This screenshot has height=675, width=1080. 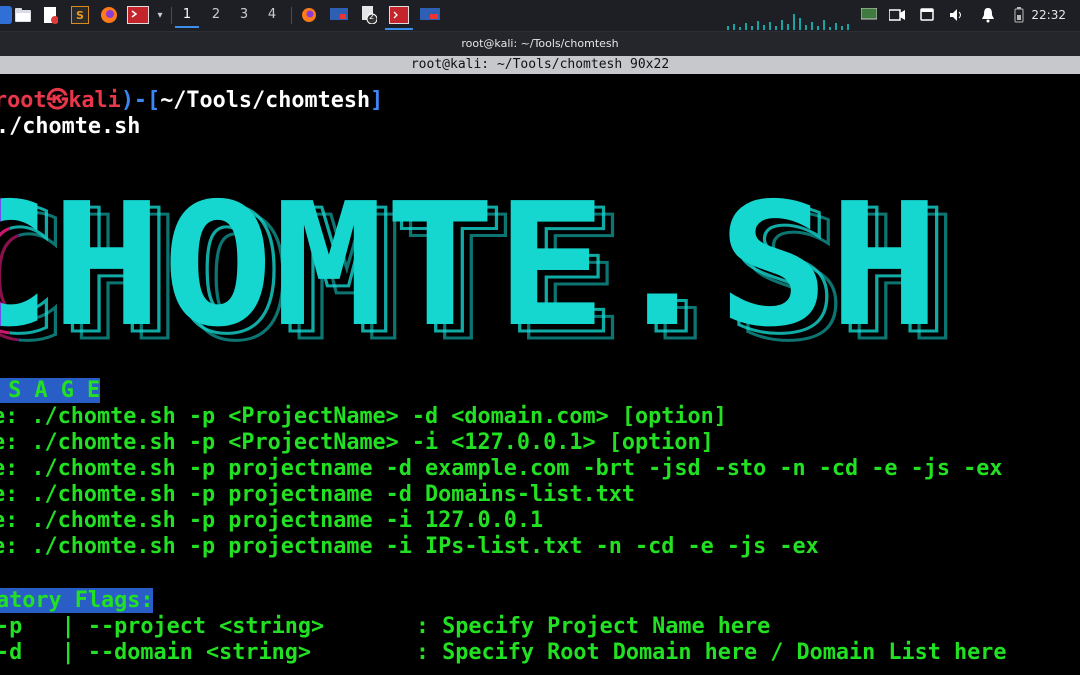 I want to click on command-line: ./chomte.sh, so click(x=70, y=127).